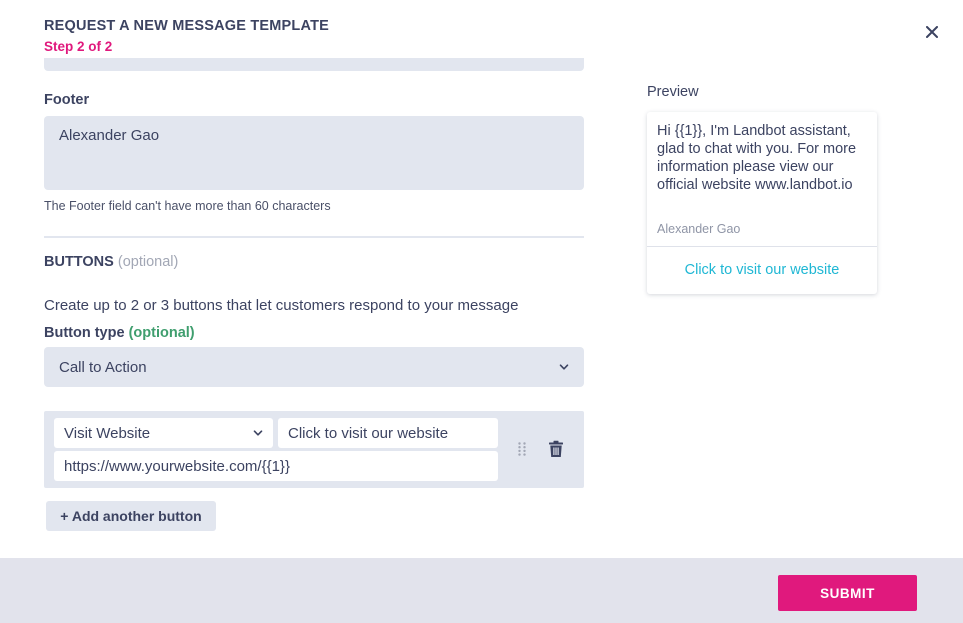  I want to click on modal-title: REQUEST A NEW MESSAGE TEMPLATE, so click(187, 26).